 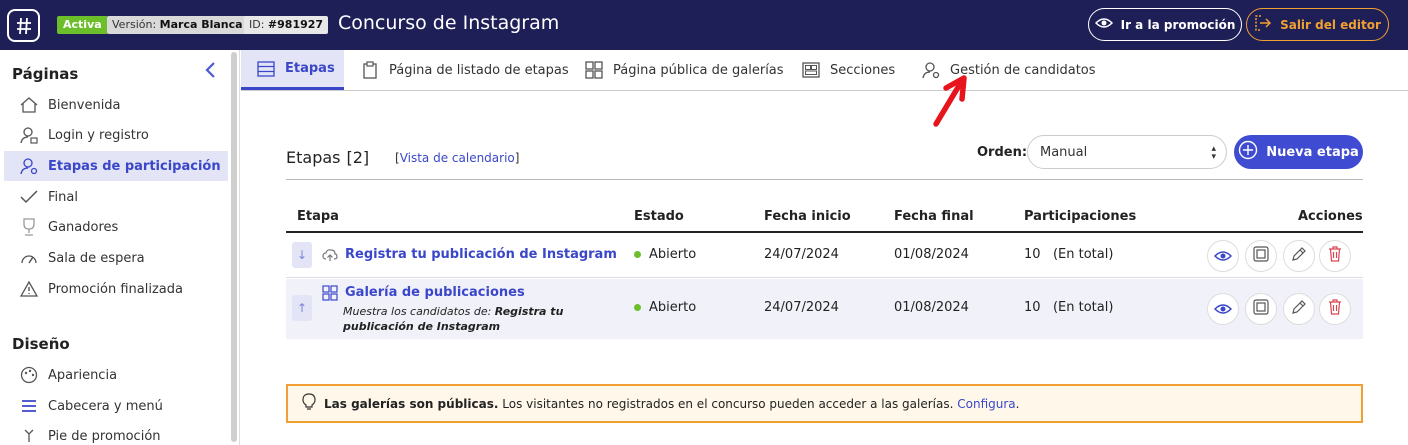 What do you see at coordinates (116, 227) in the screenshot?
I see `sidebar-item-ganadores: Ganadores` at bounding box center [116, 227].